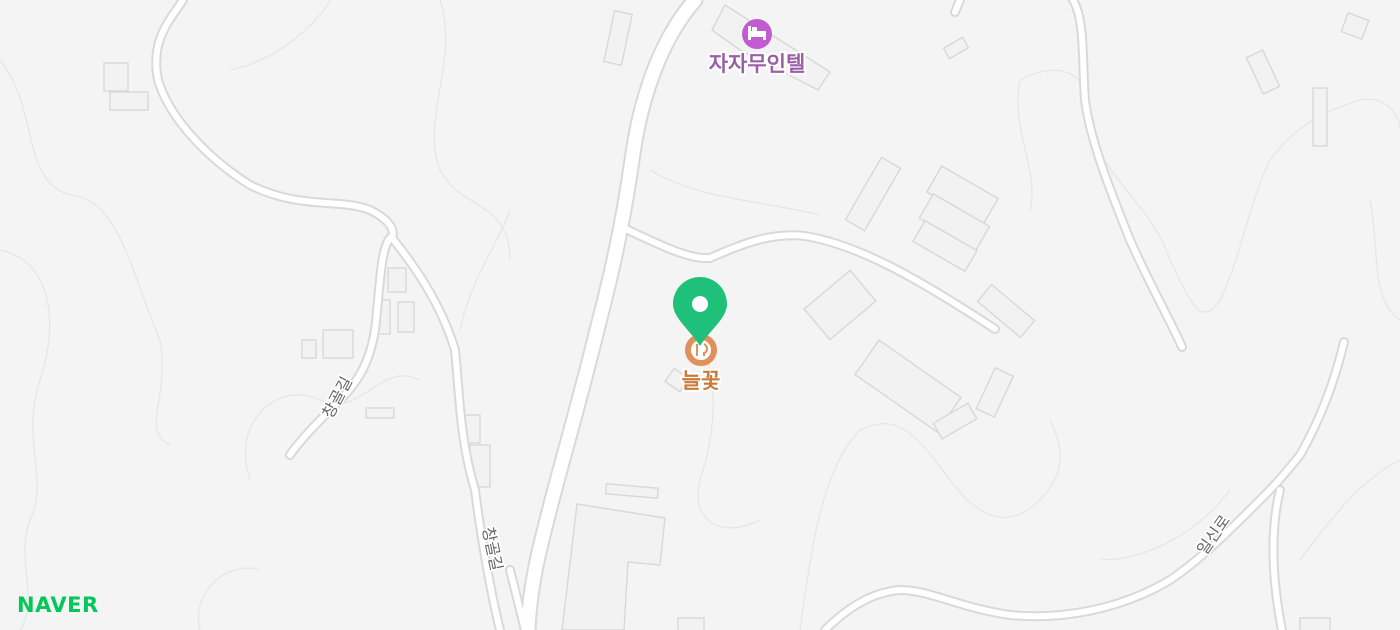  What do you see at coordinates (757, 64) in the screenshot?
I see `poi-label-motel: 자자무인텔` at bounding box center [757, 64].